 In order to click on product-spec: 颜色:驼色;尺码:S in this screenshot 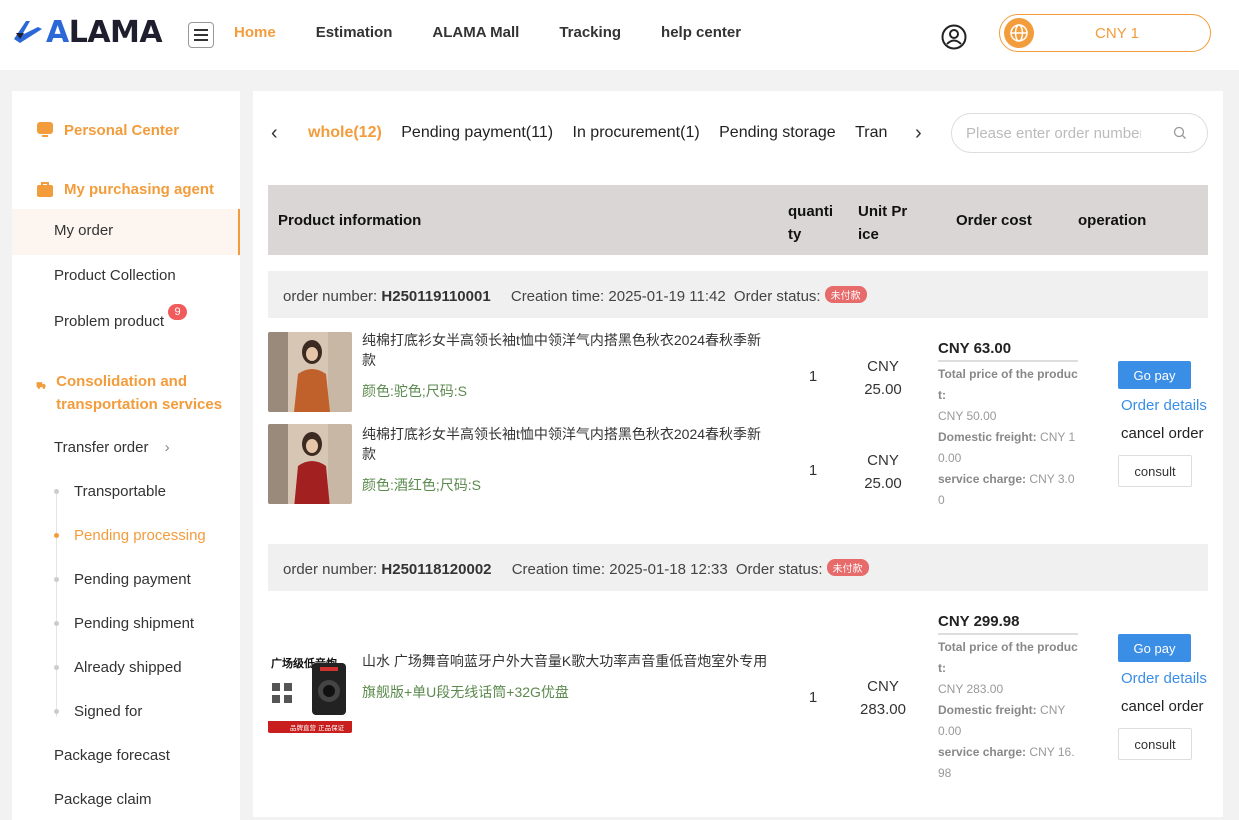, I will do `click(415, 391)`.